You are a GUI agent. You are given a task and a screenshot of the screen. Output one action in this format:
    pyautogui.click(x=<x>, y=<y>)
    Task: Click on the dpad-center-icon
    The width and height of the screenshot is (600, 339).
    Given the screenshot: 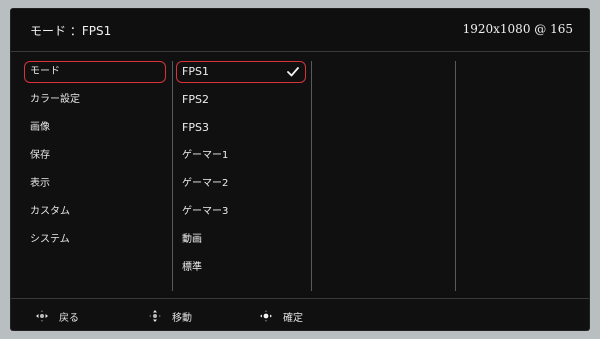 What is the action you would take?
    pyautogui.click(x=266, y=316)
    